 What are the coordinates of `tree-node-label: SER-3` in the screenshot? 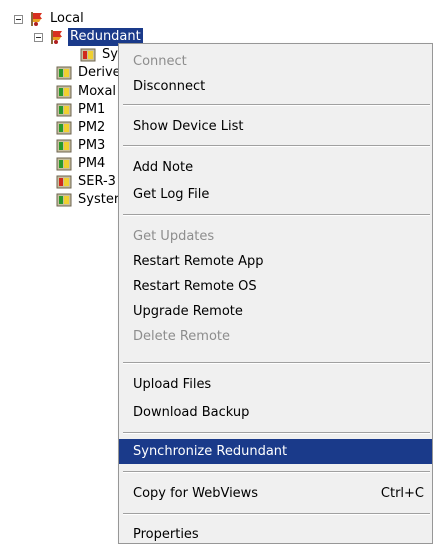 It's located at (97, 181).